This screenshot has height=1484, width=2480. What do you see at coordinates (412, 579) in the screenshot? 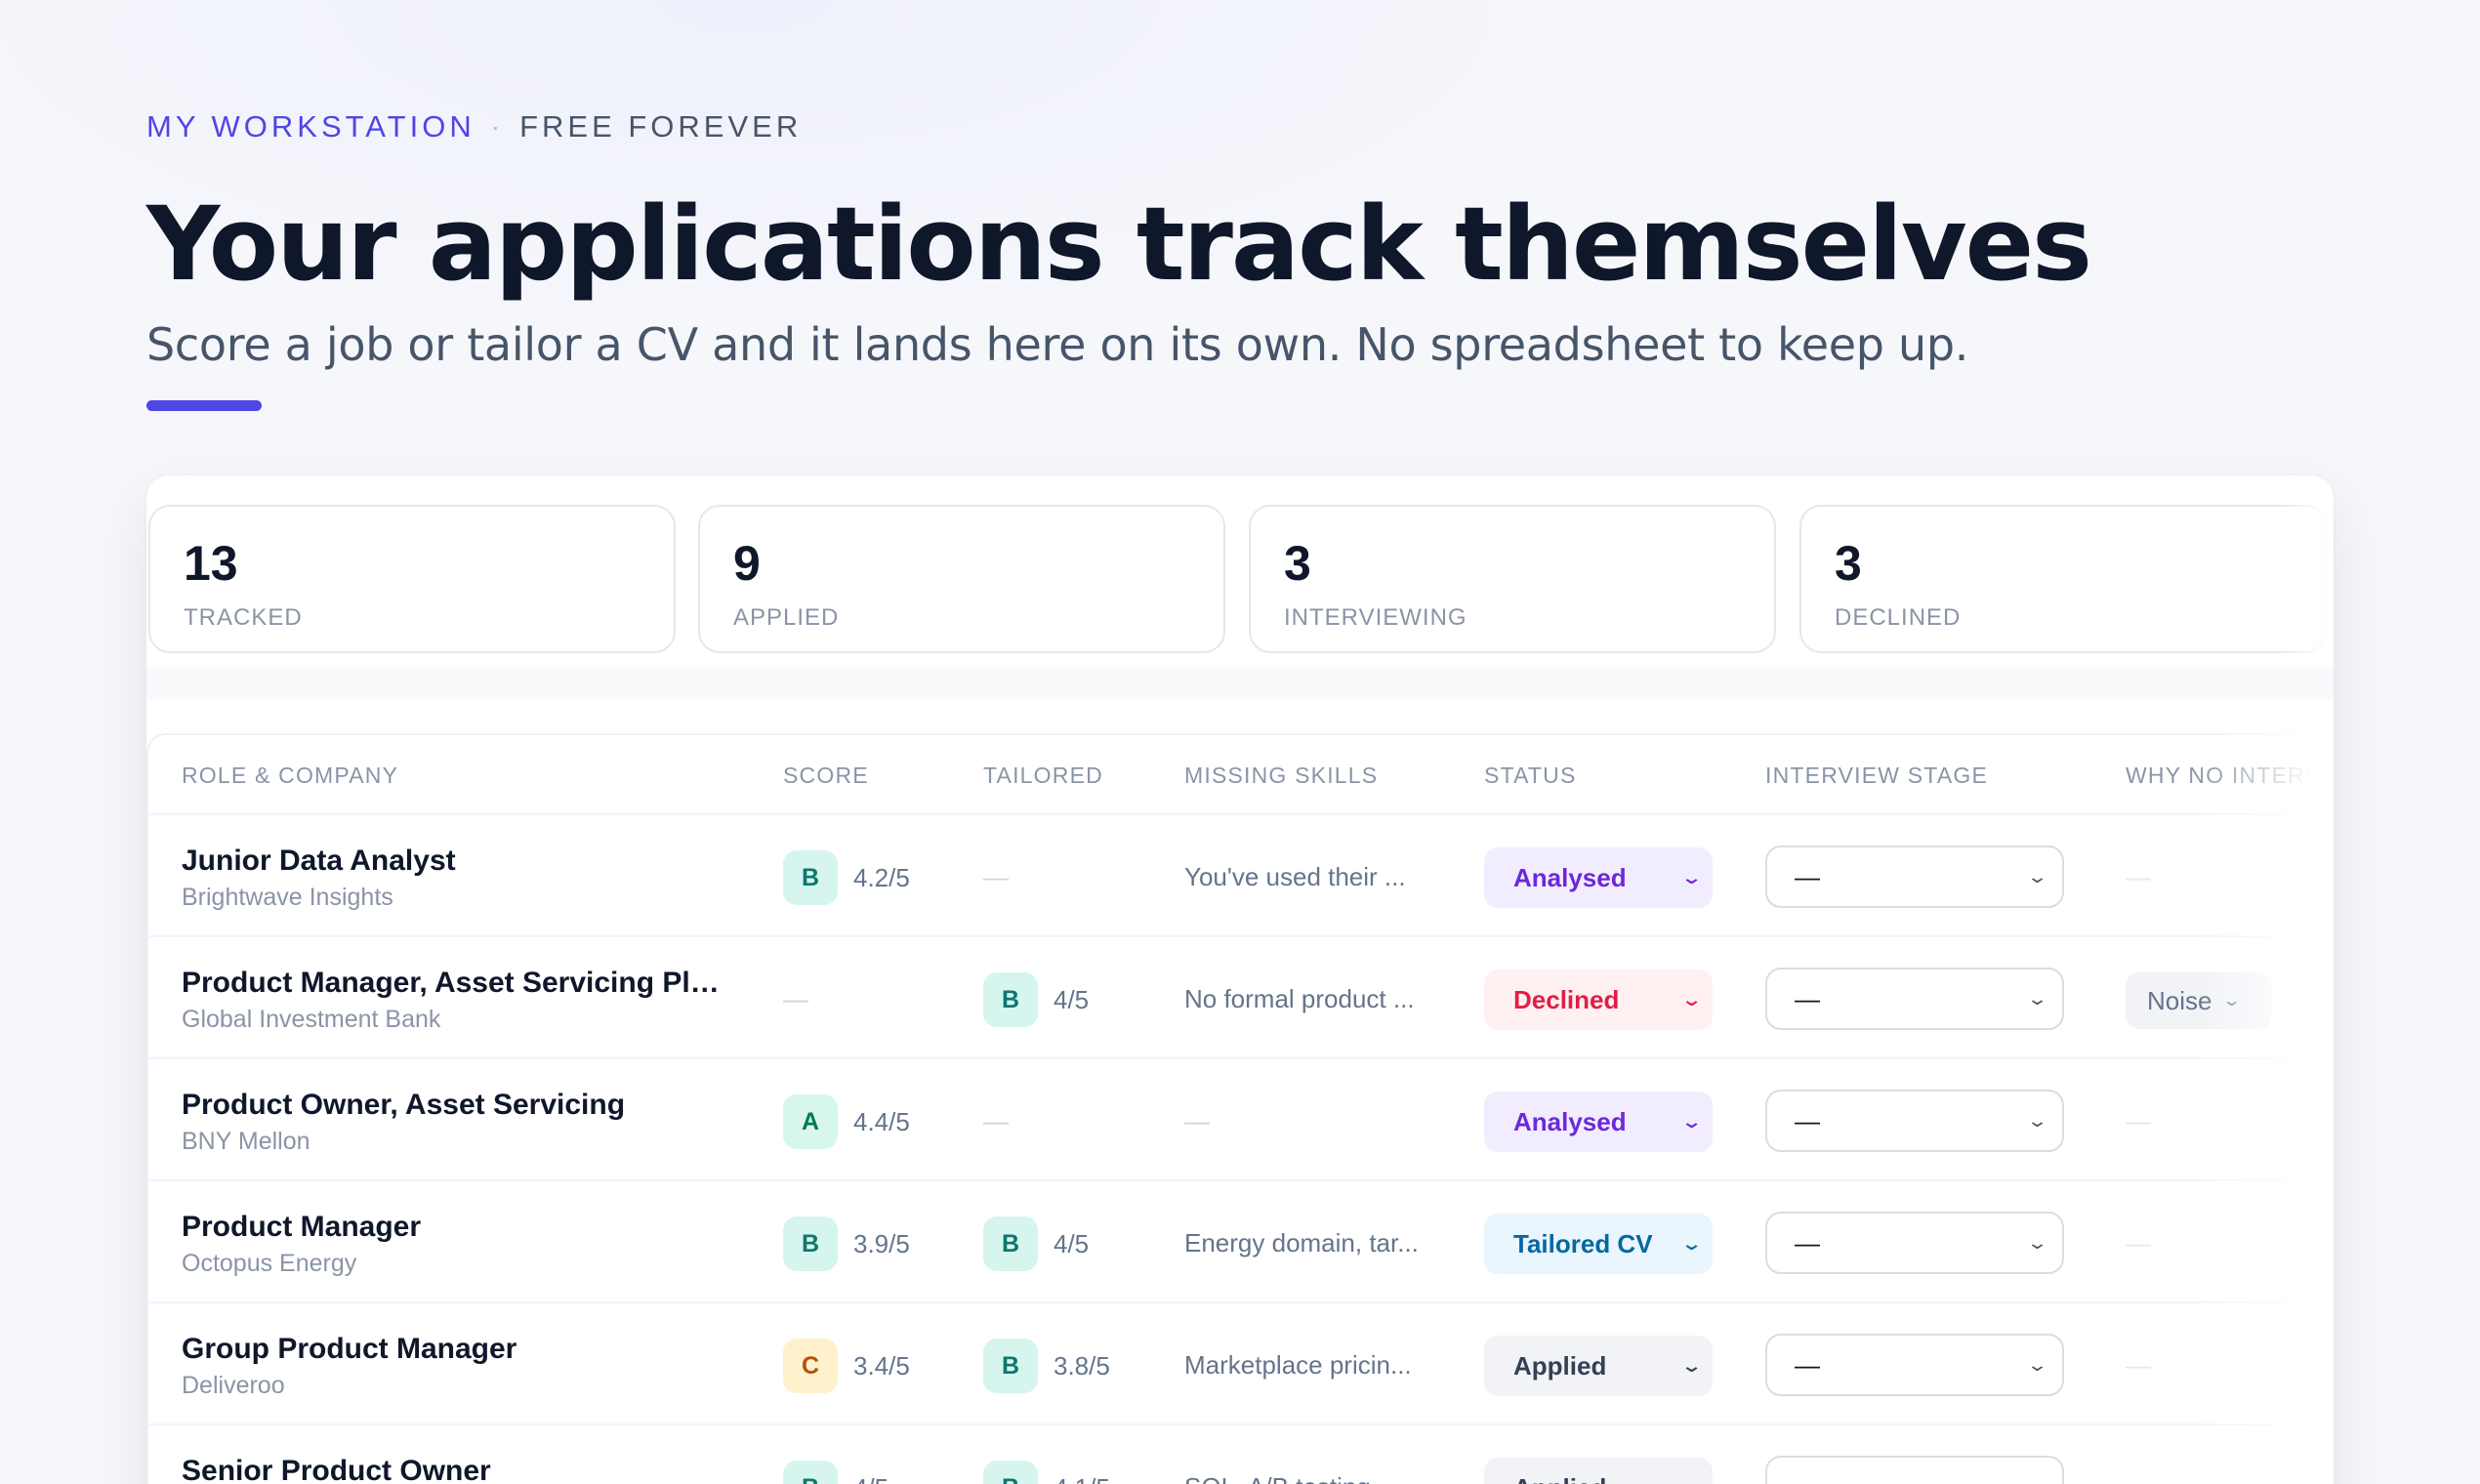
I see `stat-card-tracked: 13 TRACKED` at bounding box center [412, 579].